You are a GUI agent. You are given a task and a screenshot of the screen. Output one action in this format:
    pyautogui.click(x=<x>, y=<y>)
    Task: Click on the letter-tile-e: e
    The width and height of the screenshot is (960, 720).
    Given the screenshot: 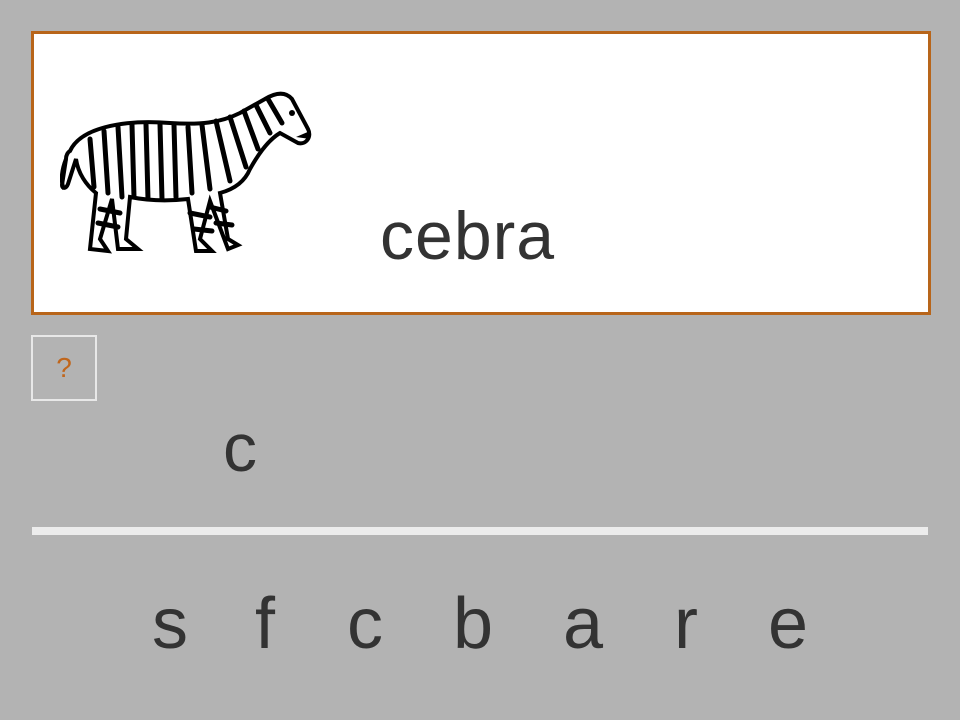 What is the action you would take?
    pyautogui.click(x=788, y=624)
    